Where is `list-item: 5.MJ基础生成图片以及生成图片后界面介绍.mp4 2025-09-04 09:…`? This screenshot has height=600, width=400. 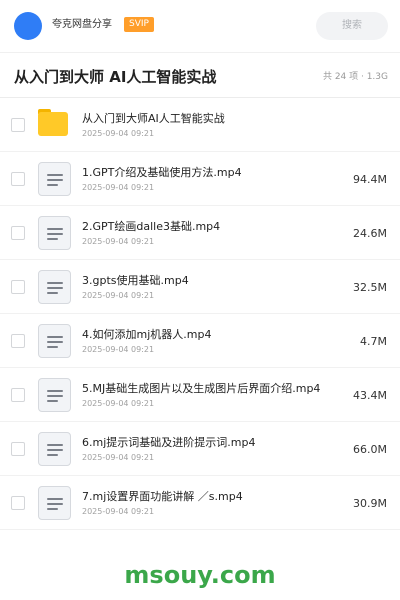 list-item: 5.MJ基础生成图片以及生成图片后界面介绍.mp4 2025-09-04 09:… is located at coordinates (200, 395).